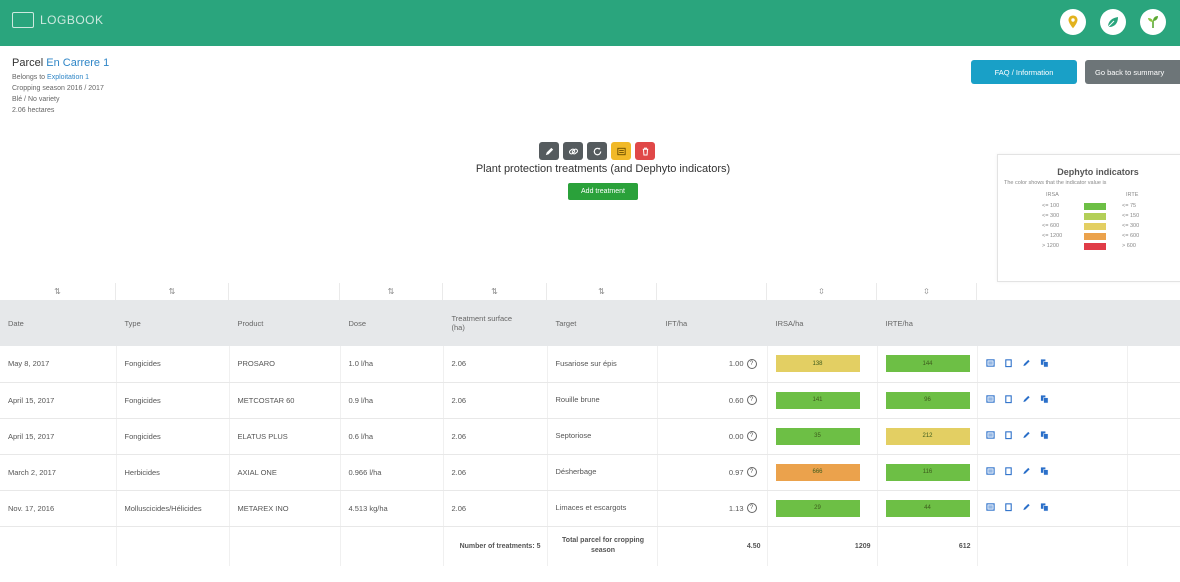 This screenshot has height=582, width=1180. What do you see at coordinates (602, 436) in the screenshot?
I see `cell-target: Septoriose` at bounding box center [602, 436].